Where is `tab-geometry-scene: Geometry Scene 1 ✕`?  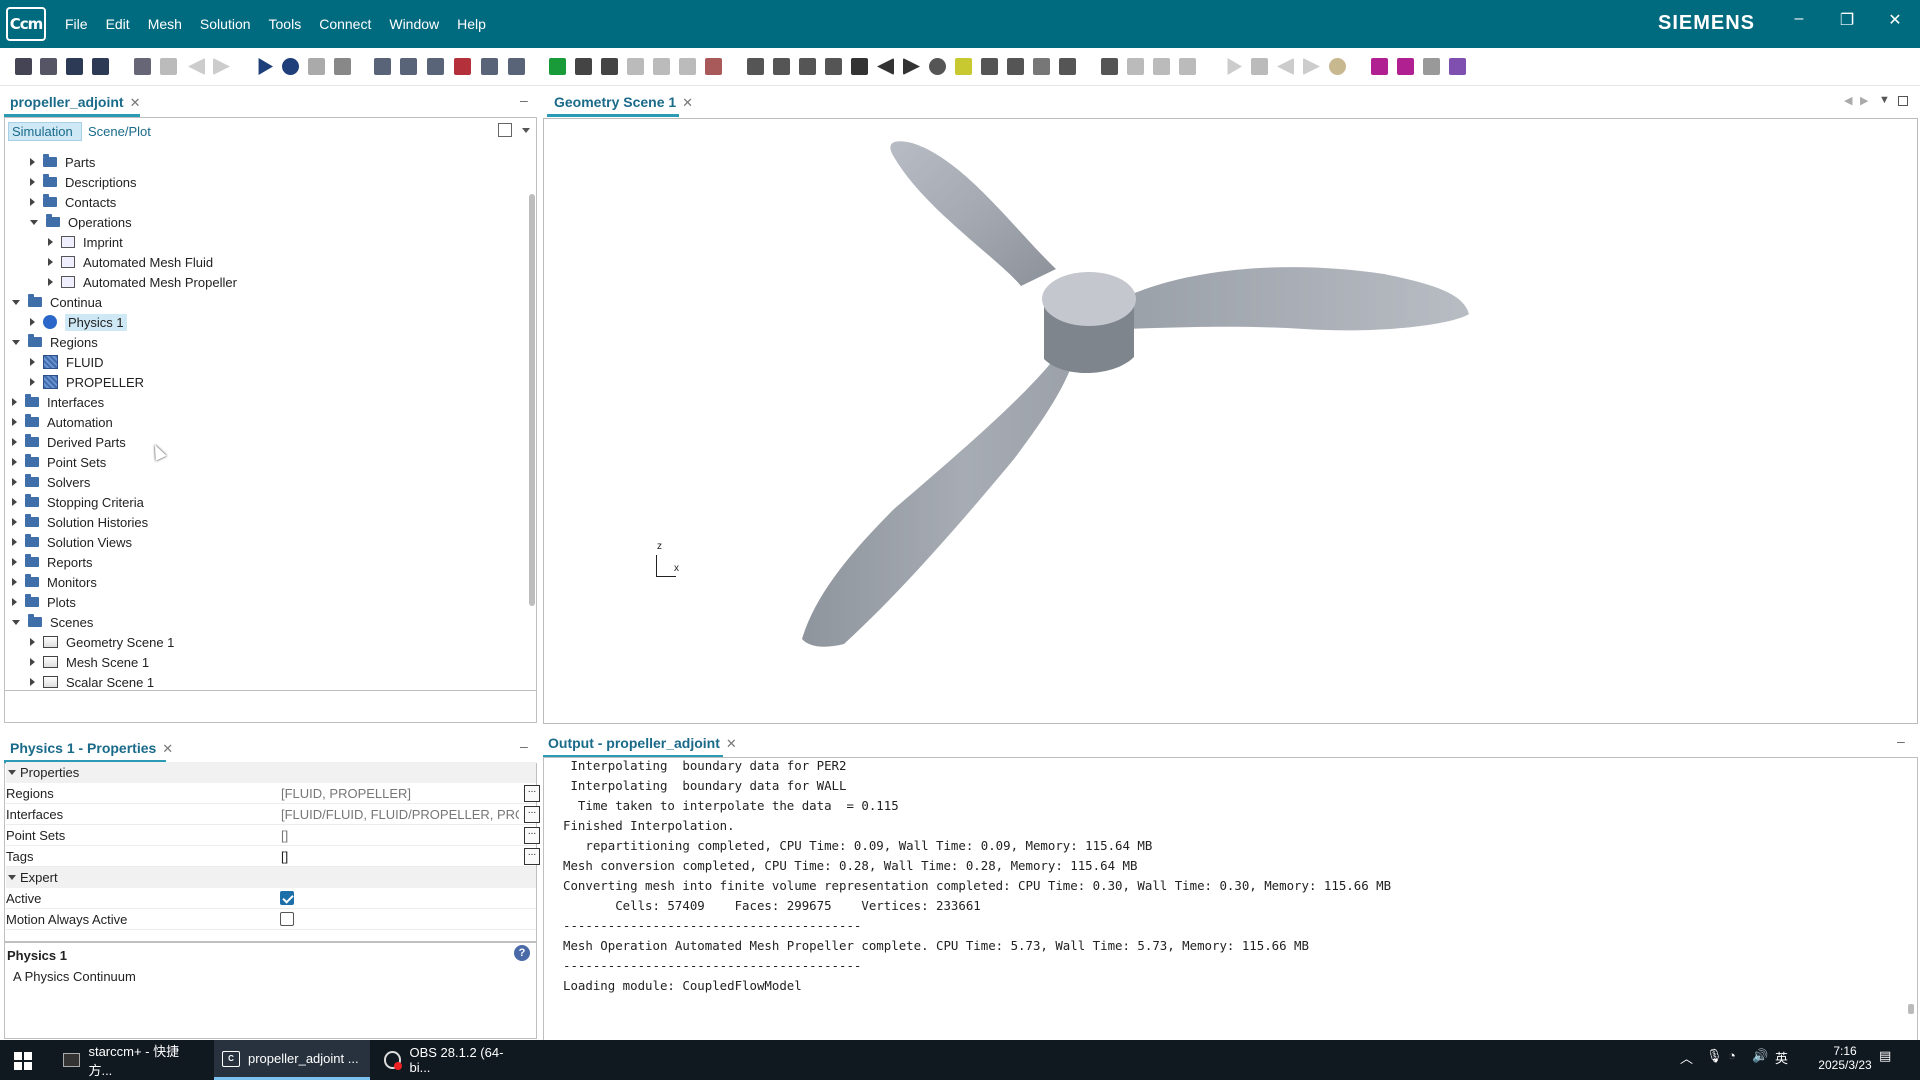 tab-geometry-scene: Geometry Scene 1 ✕ is located at coordinates (623, 102).